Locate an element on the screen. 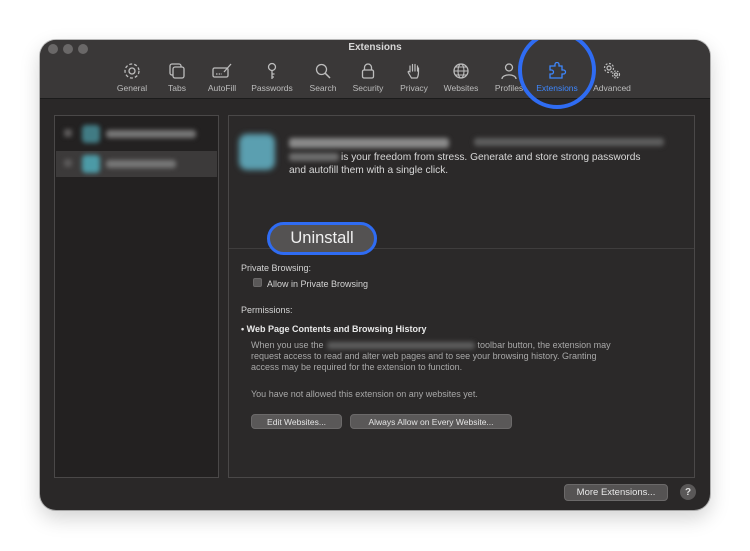 The image size is (750, 551). window-title: Extensions is located at coordinates (375, 47).